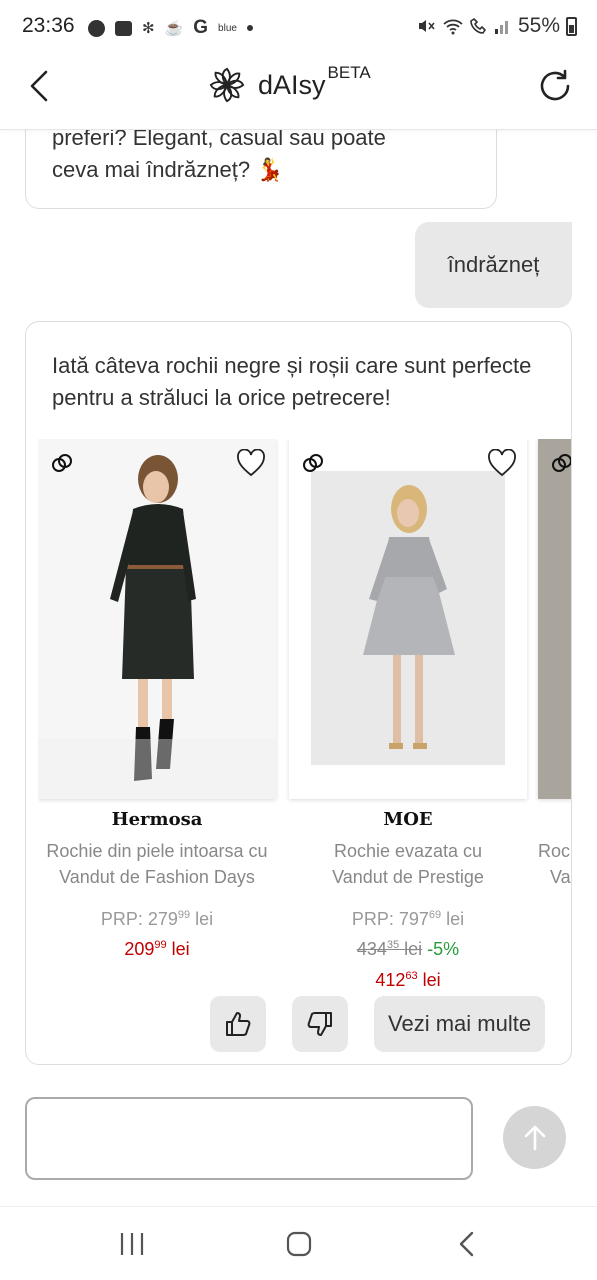 This screenshot has height=1280, width=597. What do you see at coordinates (123, 28) in the screenshot?
I see `gallery-icon` at bounding box center [123, 28].